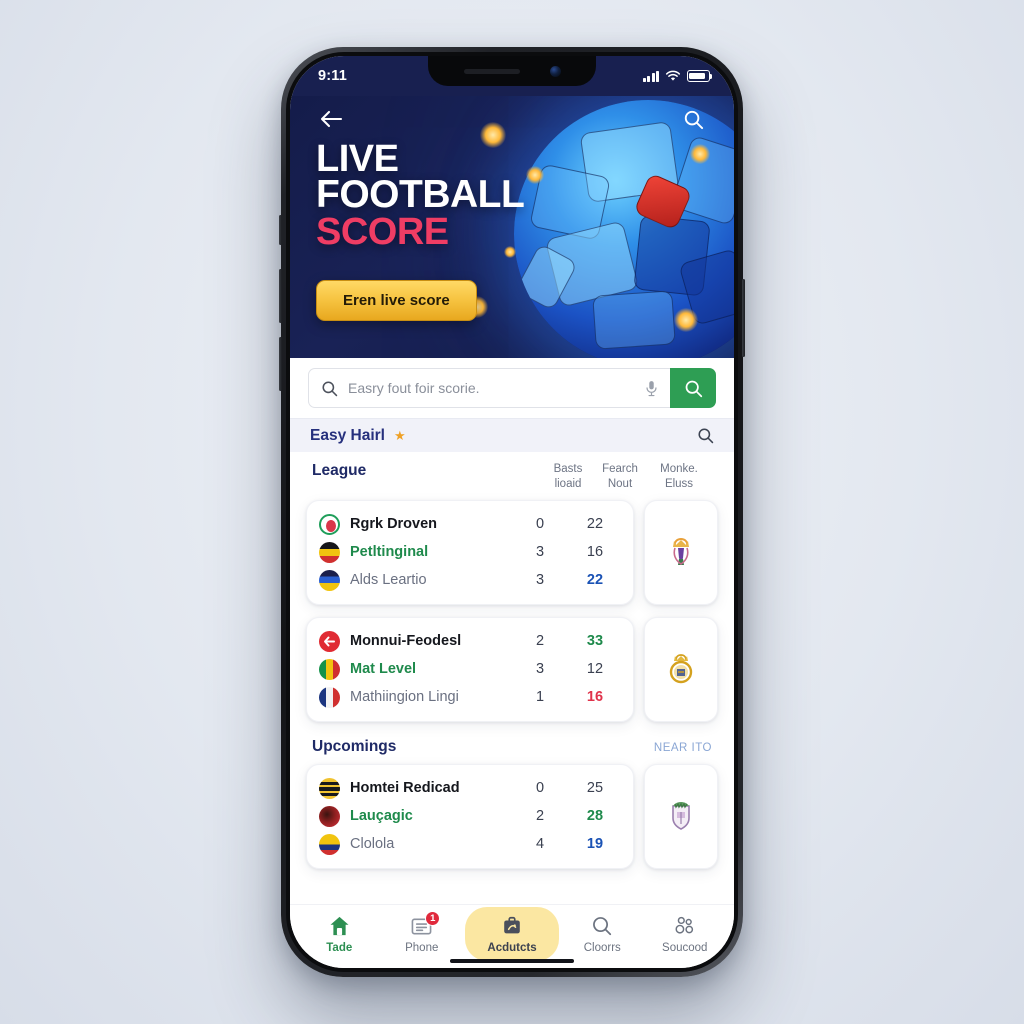 The width and height of the screenshot is (1024, 1024). Describe the element at coordinates (693, 388) in the screenshot. I see `search-submit-button` at that location.